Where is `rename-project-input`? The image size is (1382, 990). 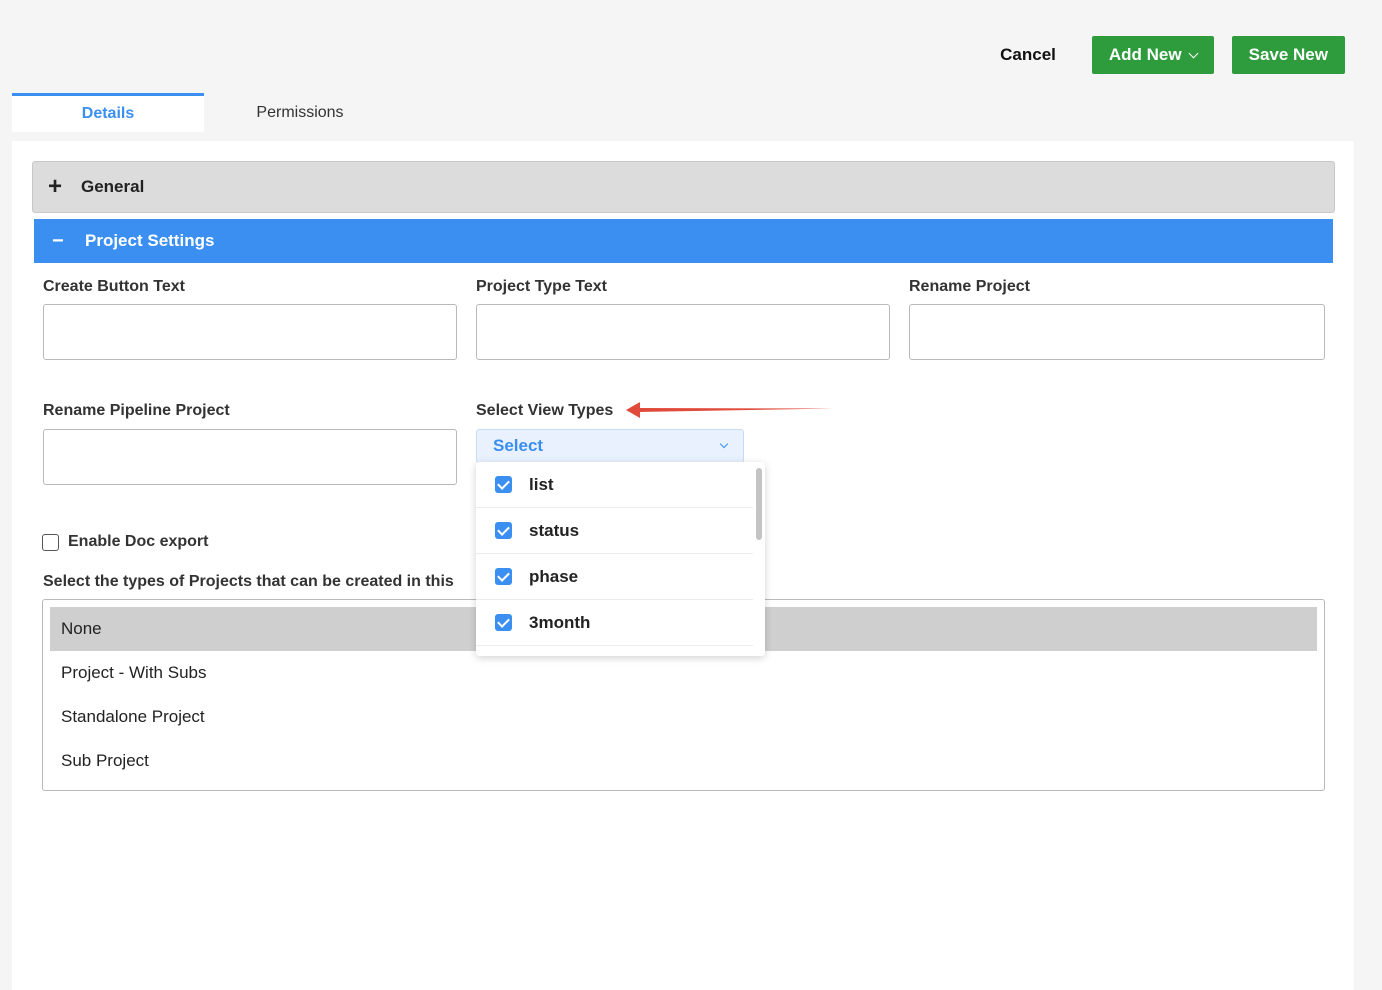
rename-project-input is located at coordinates (1117, 332).